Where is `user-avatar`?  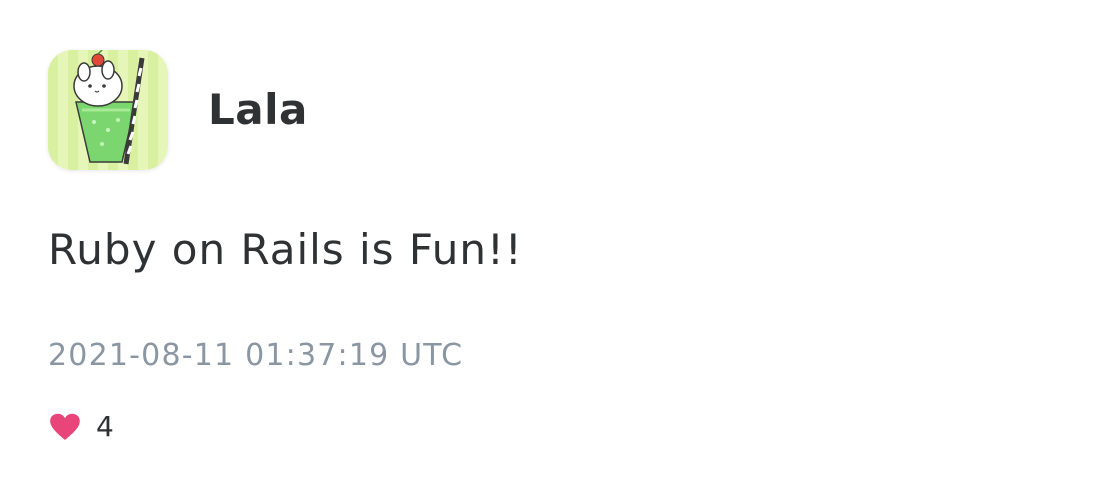 user-avatar is located at coordinates (108, 110).